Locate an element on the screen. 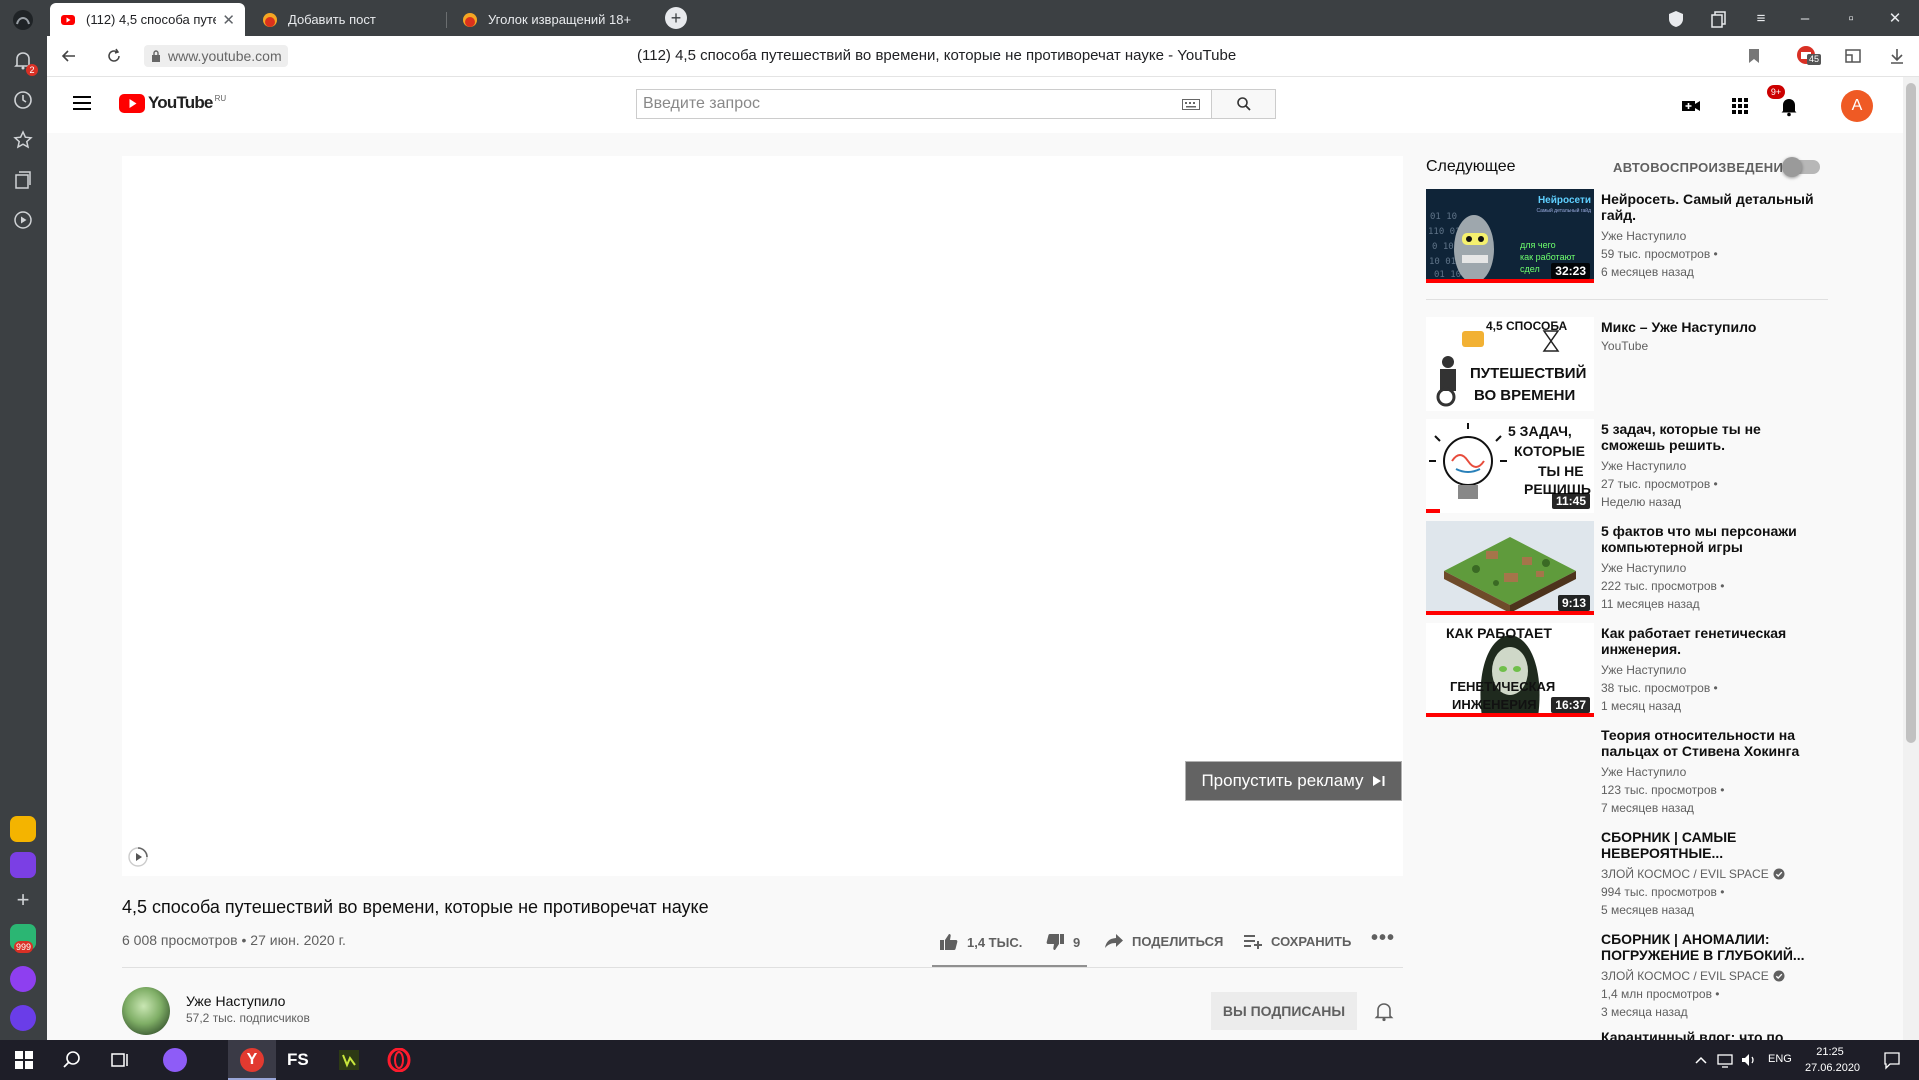 Image resolution: width=1919 pixels, height=1080 pixels. channel-name: YouTube is located at coordinates (1624, 346).